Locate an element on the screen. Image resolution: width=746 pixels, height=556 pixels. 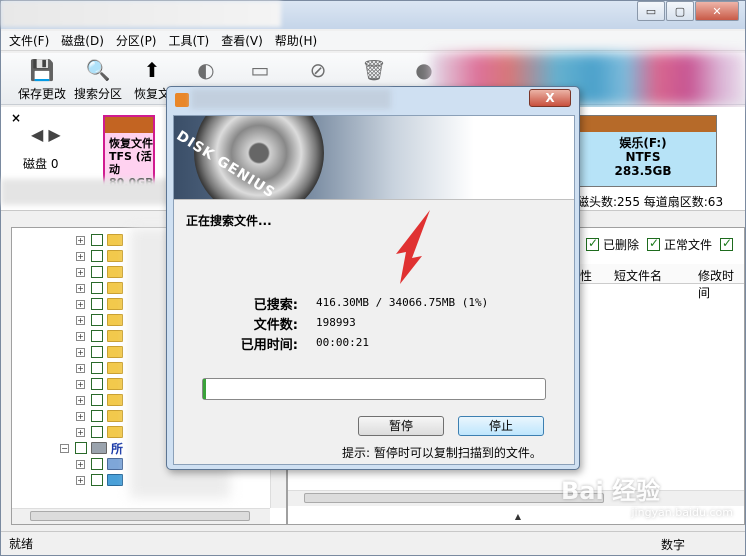
filter-deleted-checkbox is located at coordinates (592, 243).